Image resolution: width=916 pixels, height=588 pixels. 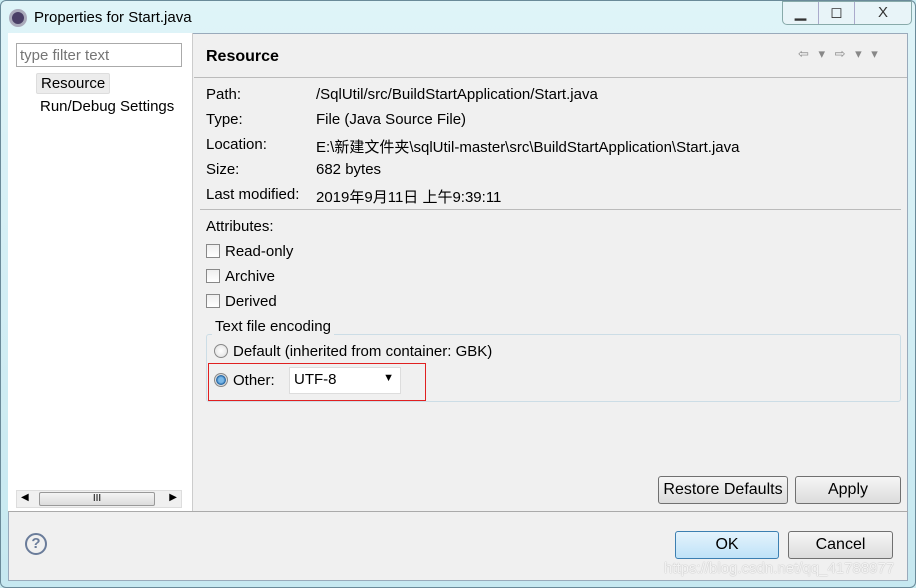 What do you see at coordinates (839, 54) in the screenshot?
I see `nav-arrows-icon: ⇦ ▾ ⇨ ▾ ▾` at bounding box center [839, 54].